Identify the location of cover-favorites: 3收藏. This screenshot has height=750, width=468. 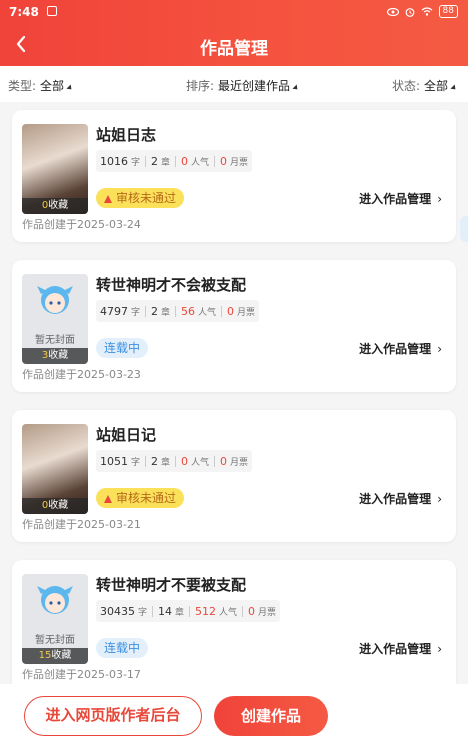
(55, 356).